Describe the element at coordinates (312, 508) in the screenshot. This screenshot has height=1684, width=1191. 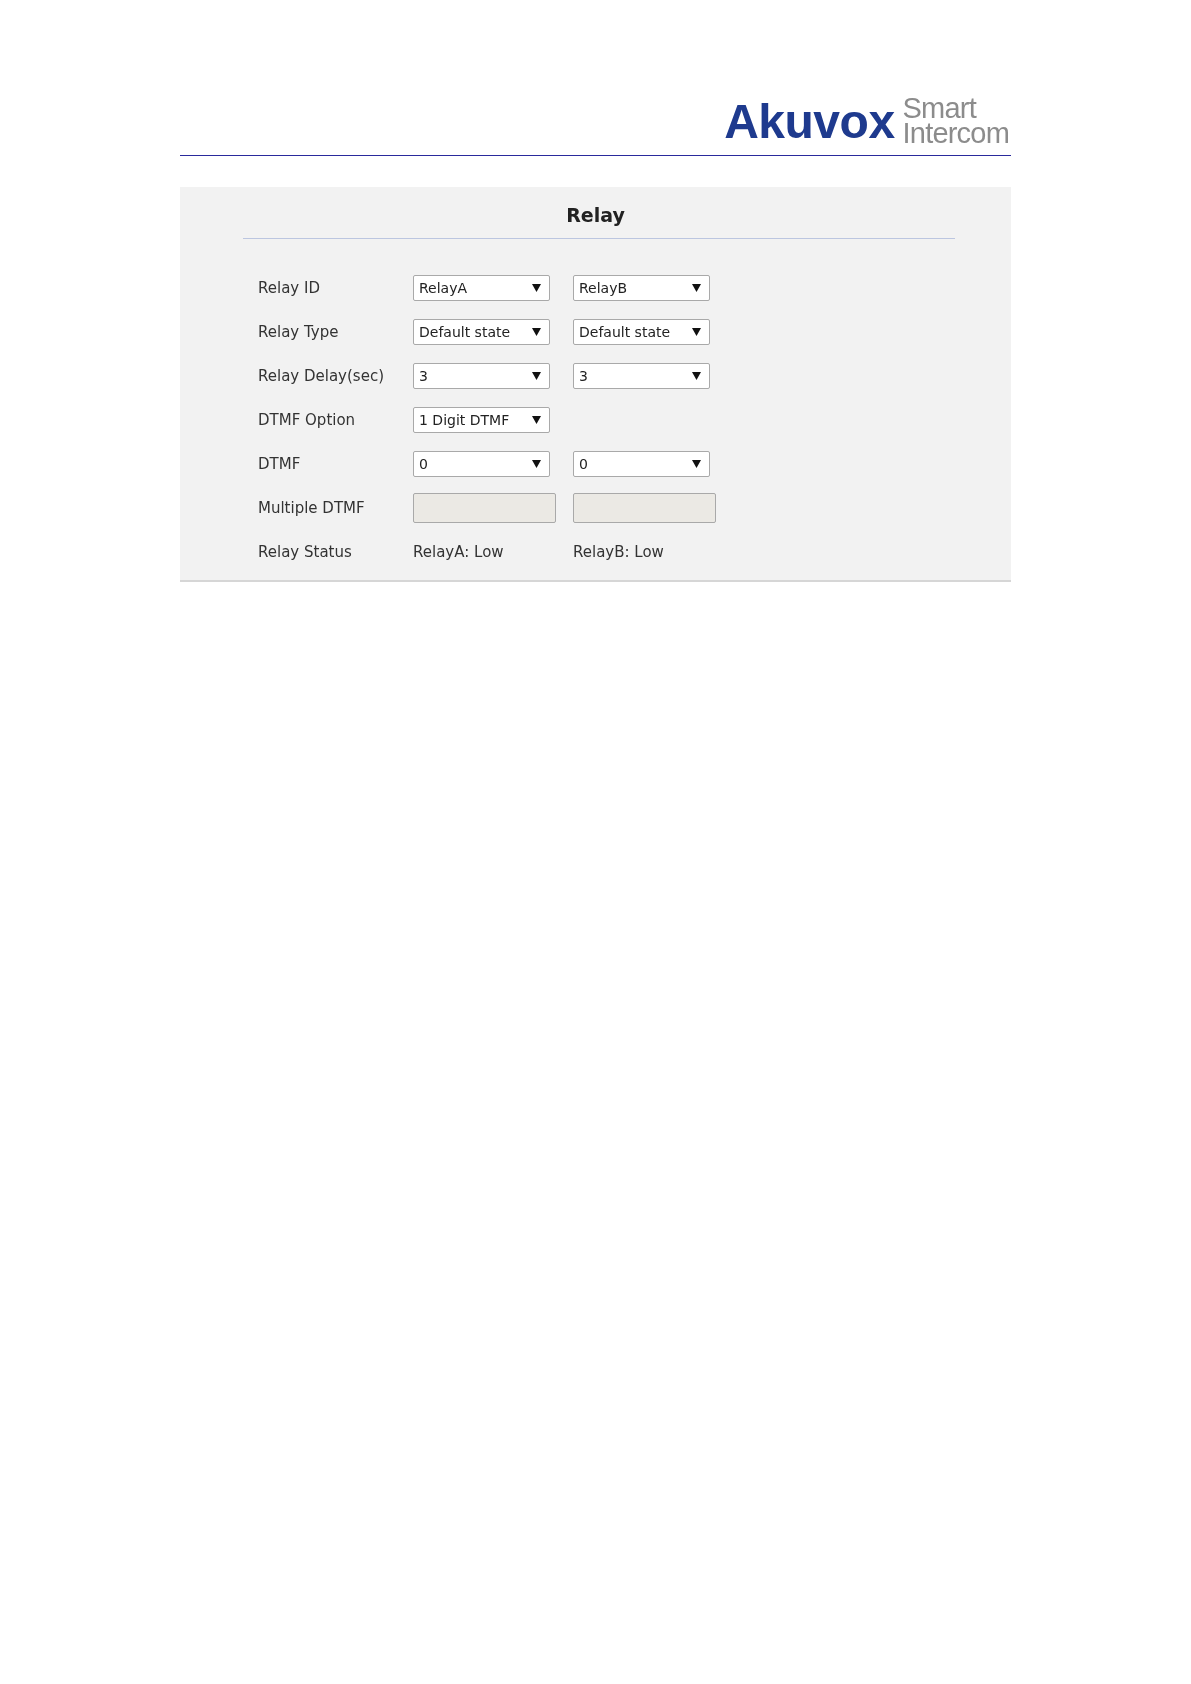
I see `field-label: Multiple DTMF` at that location.